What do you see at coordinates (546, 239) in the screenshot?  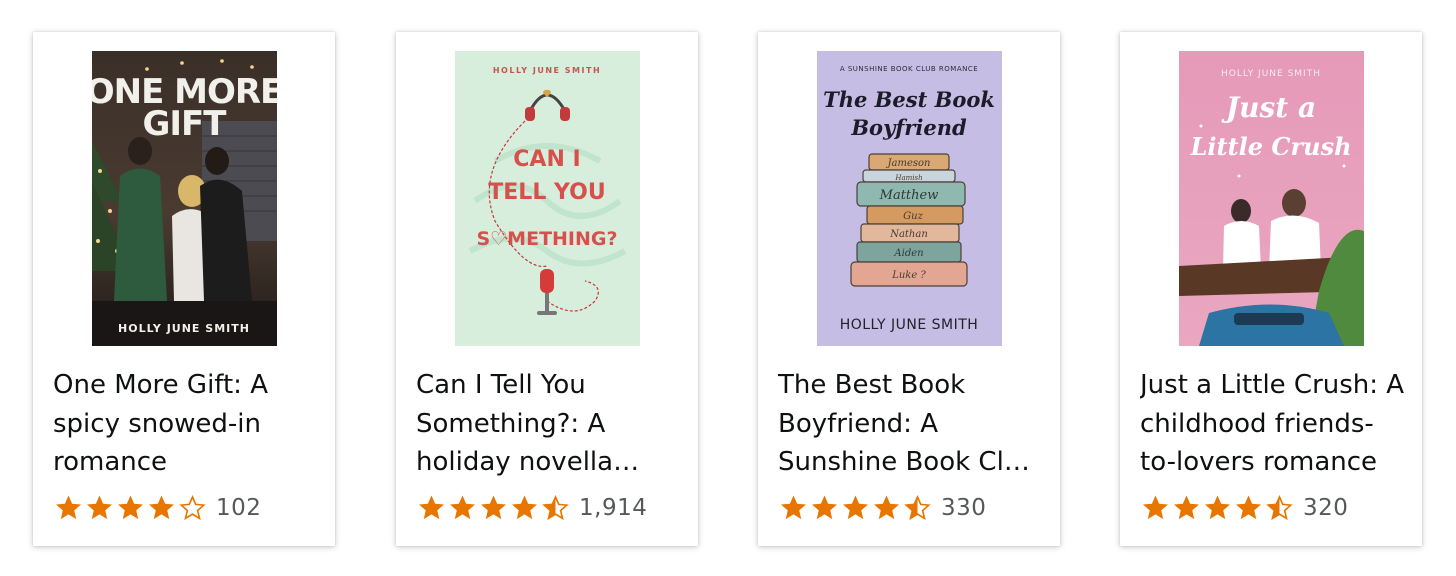 I see `cover-title-text: S♡METHING?` at bounding box center [546, 239].